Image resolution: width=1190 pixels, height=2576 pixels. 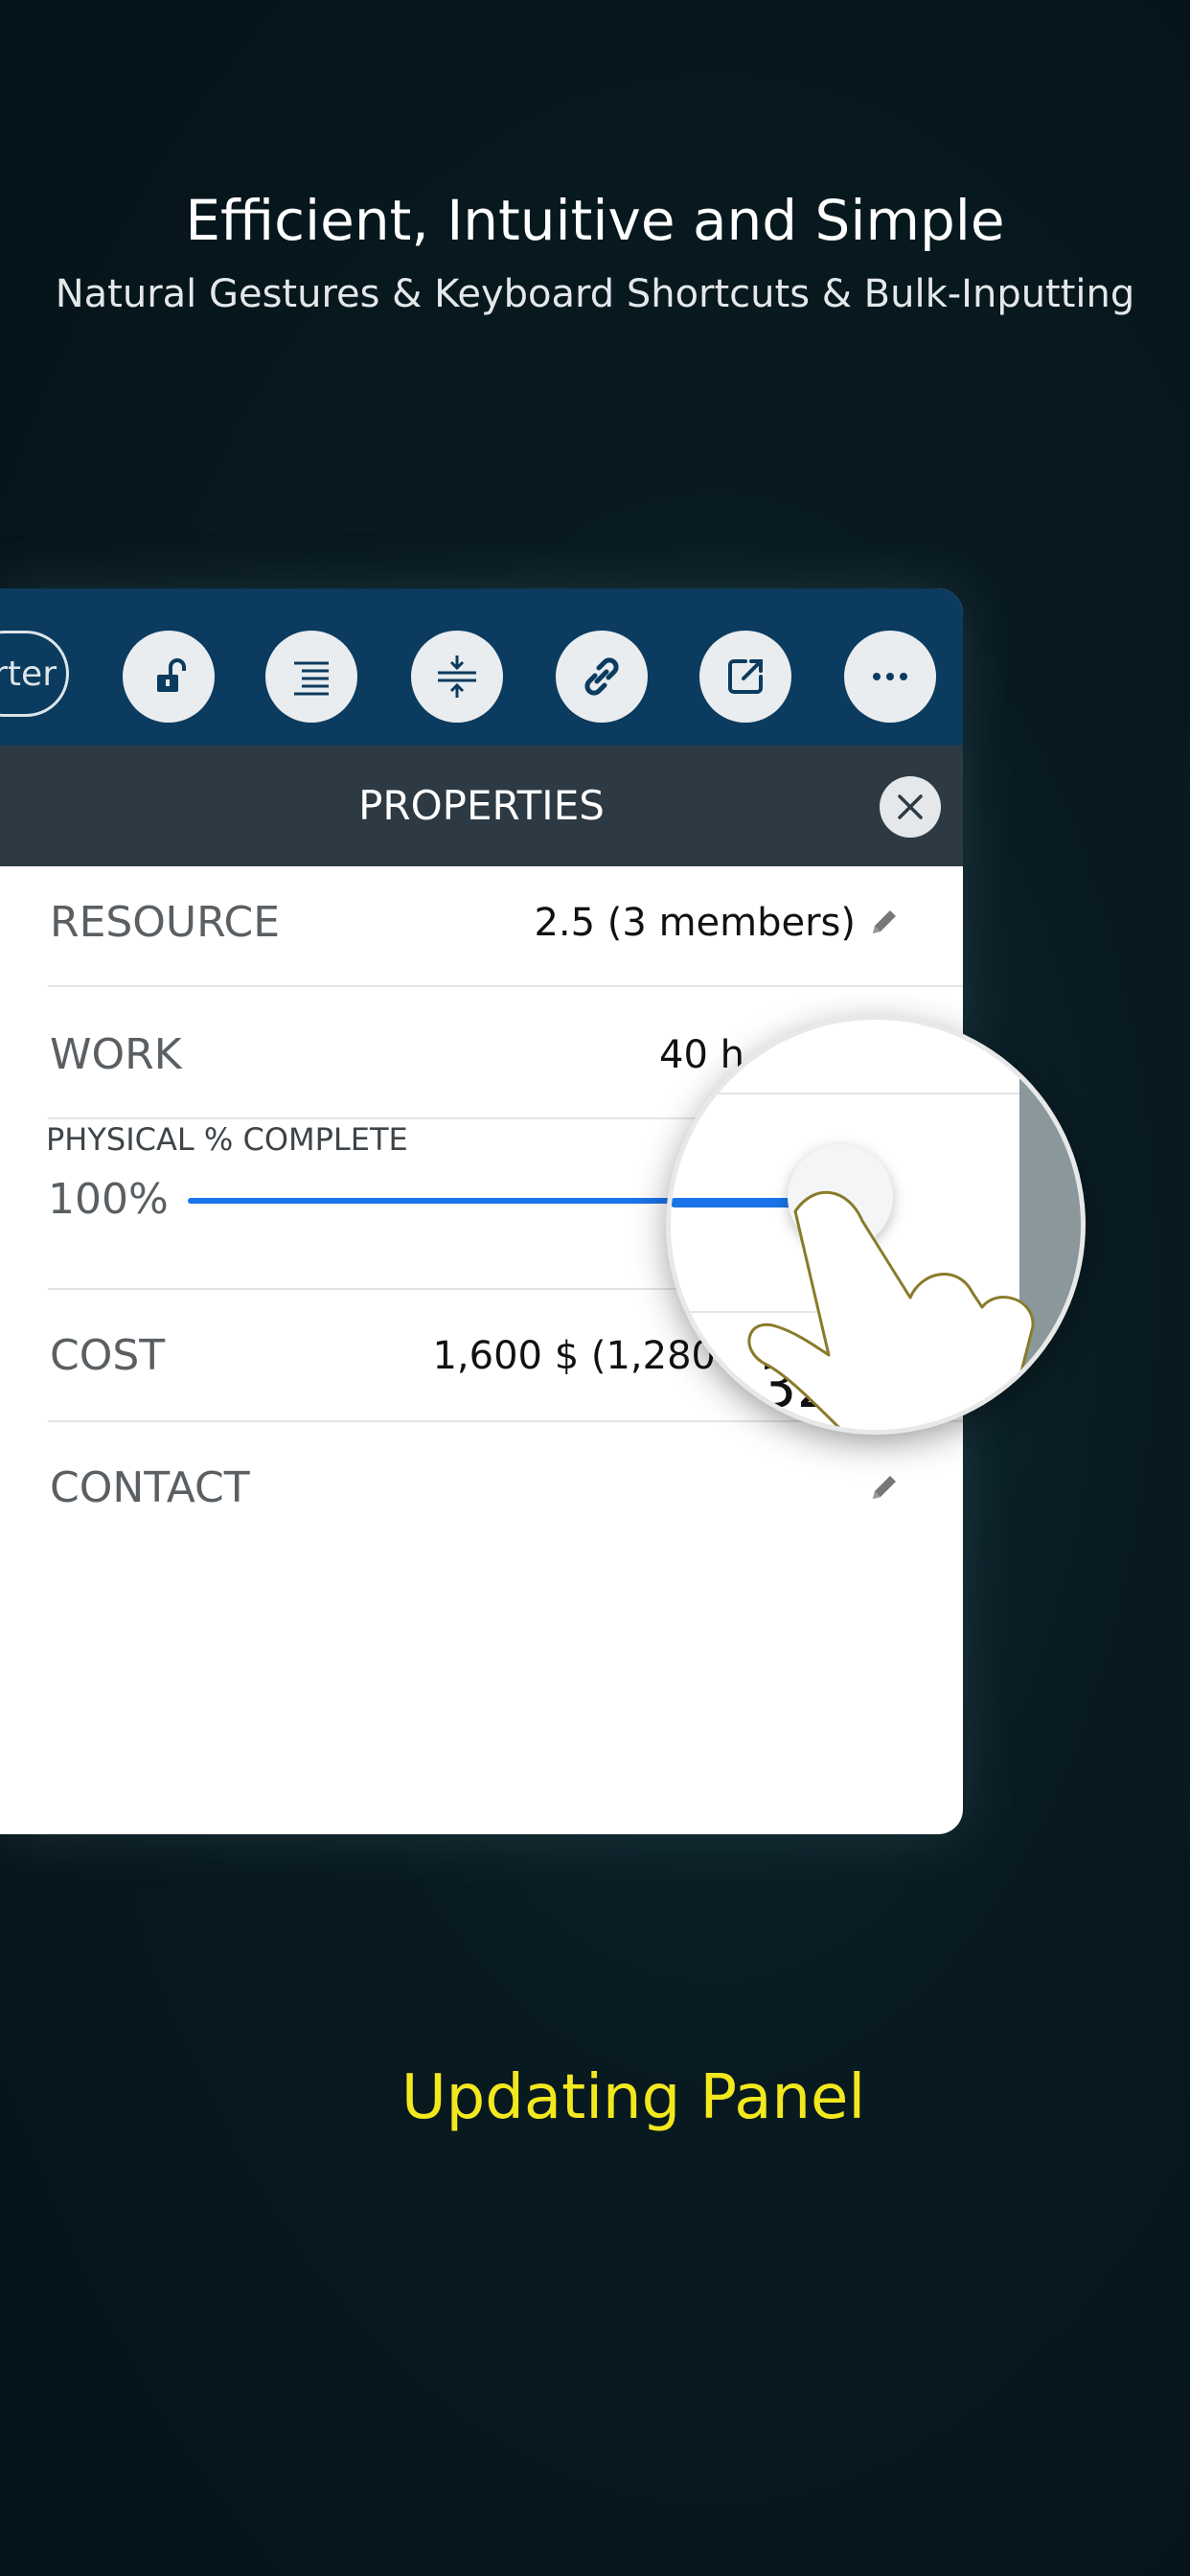 I want to click on split-icon, so click(x=457, y=677).